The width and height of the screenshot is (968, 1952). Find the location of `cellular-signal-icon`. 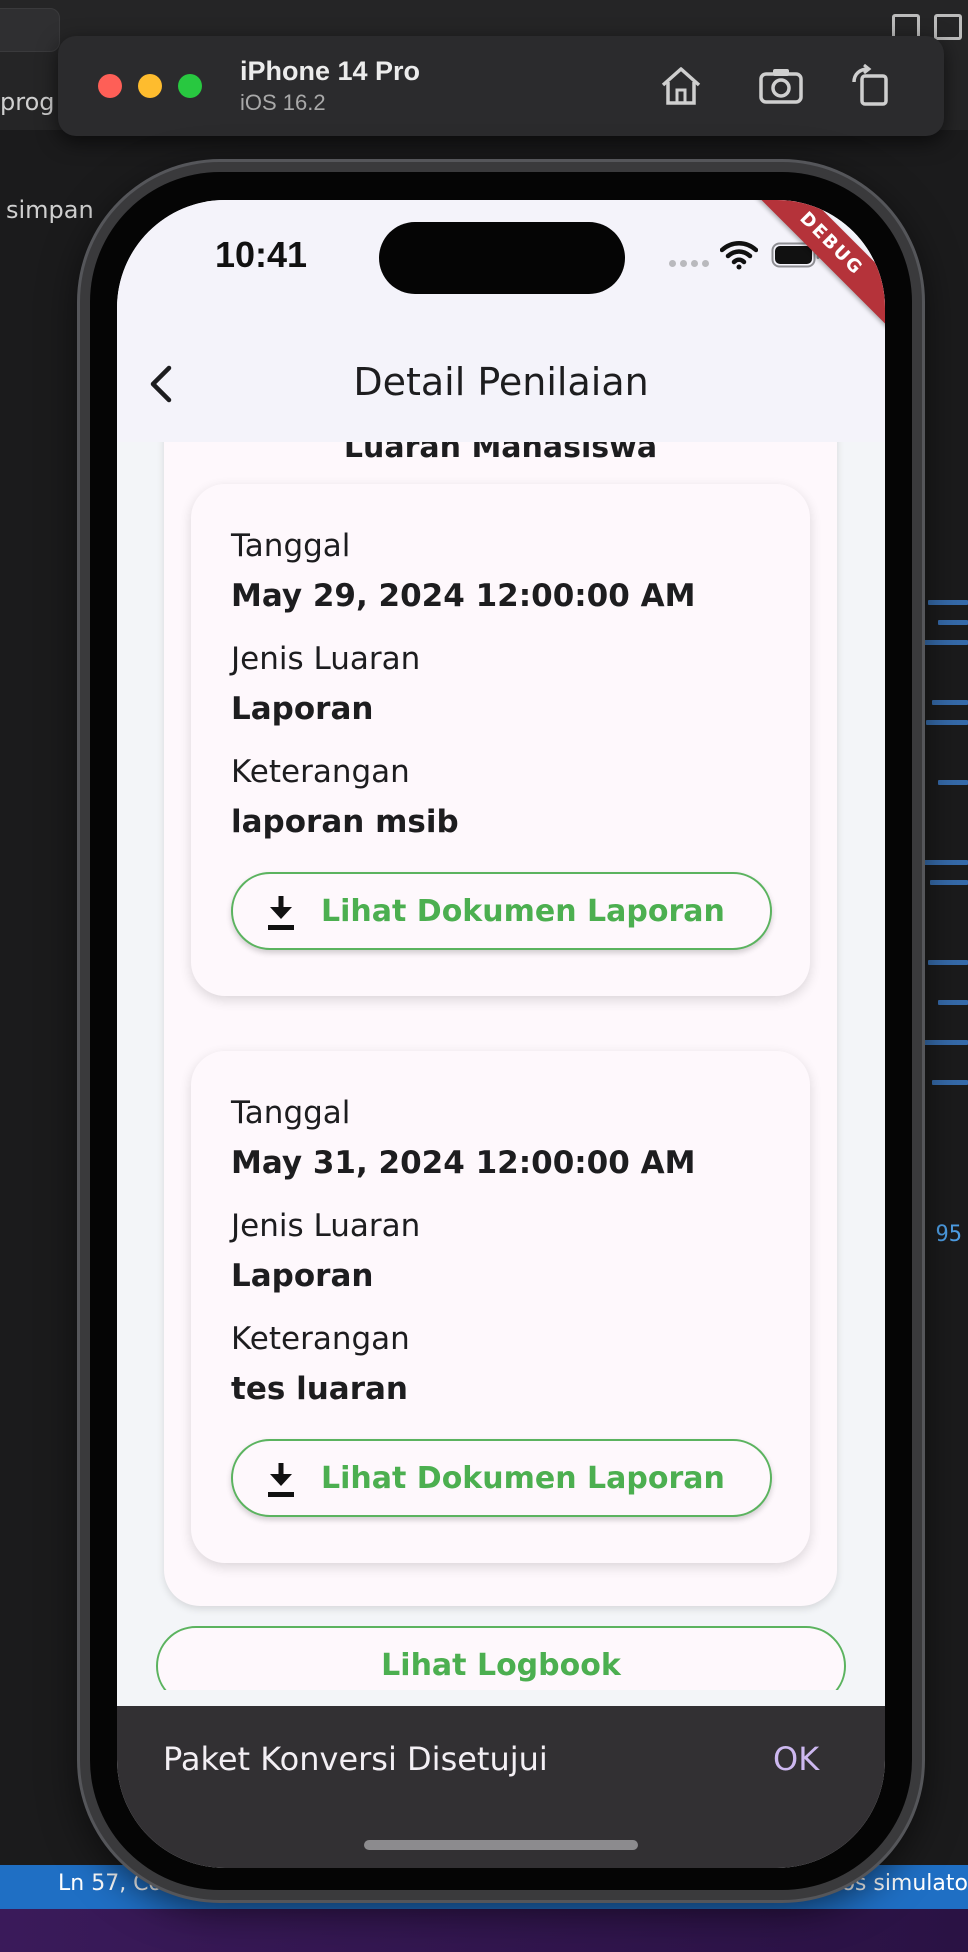

cellular-signal-icon is located at coordinates (689, 263).